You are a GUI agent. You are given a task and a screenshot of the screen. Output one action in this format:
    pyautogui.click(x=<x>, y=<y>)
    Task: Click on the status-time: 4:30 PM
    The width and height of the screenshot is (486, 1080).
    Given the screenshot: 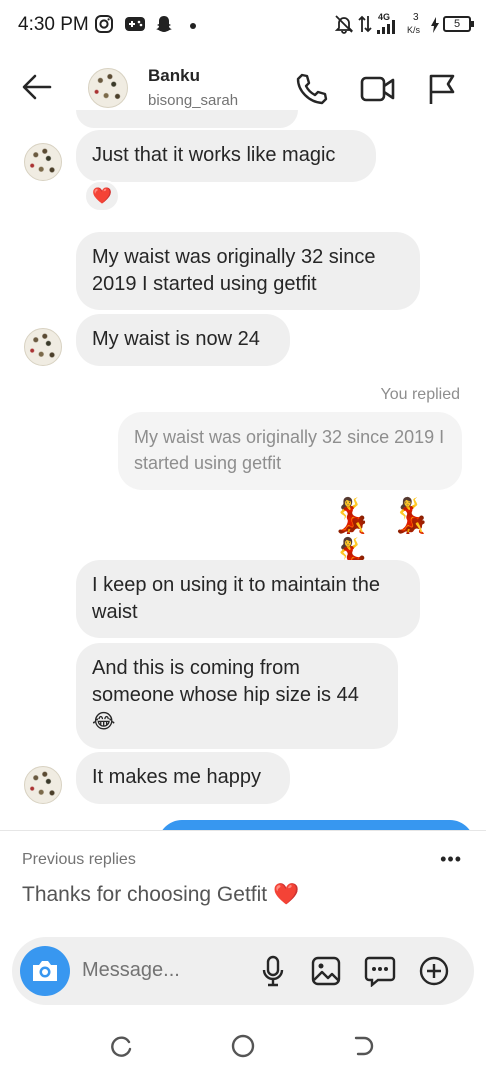 What is the action you would take?
    pyautogui.click(x=53, y=24)
    